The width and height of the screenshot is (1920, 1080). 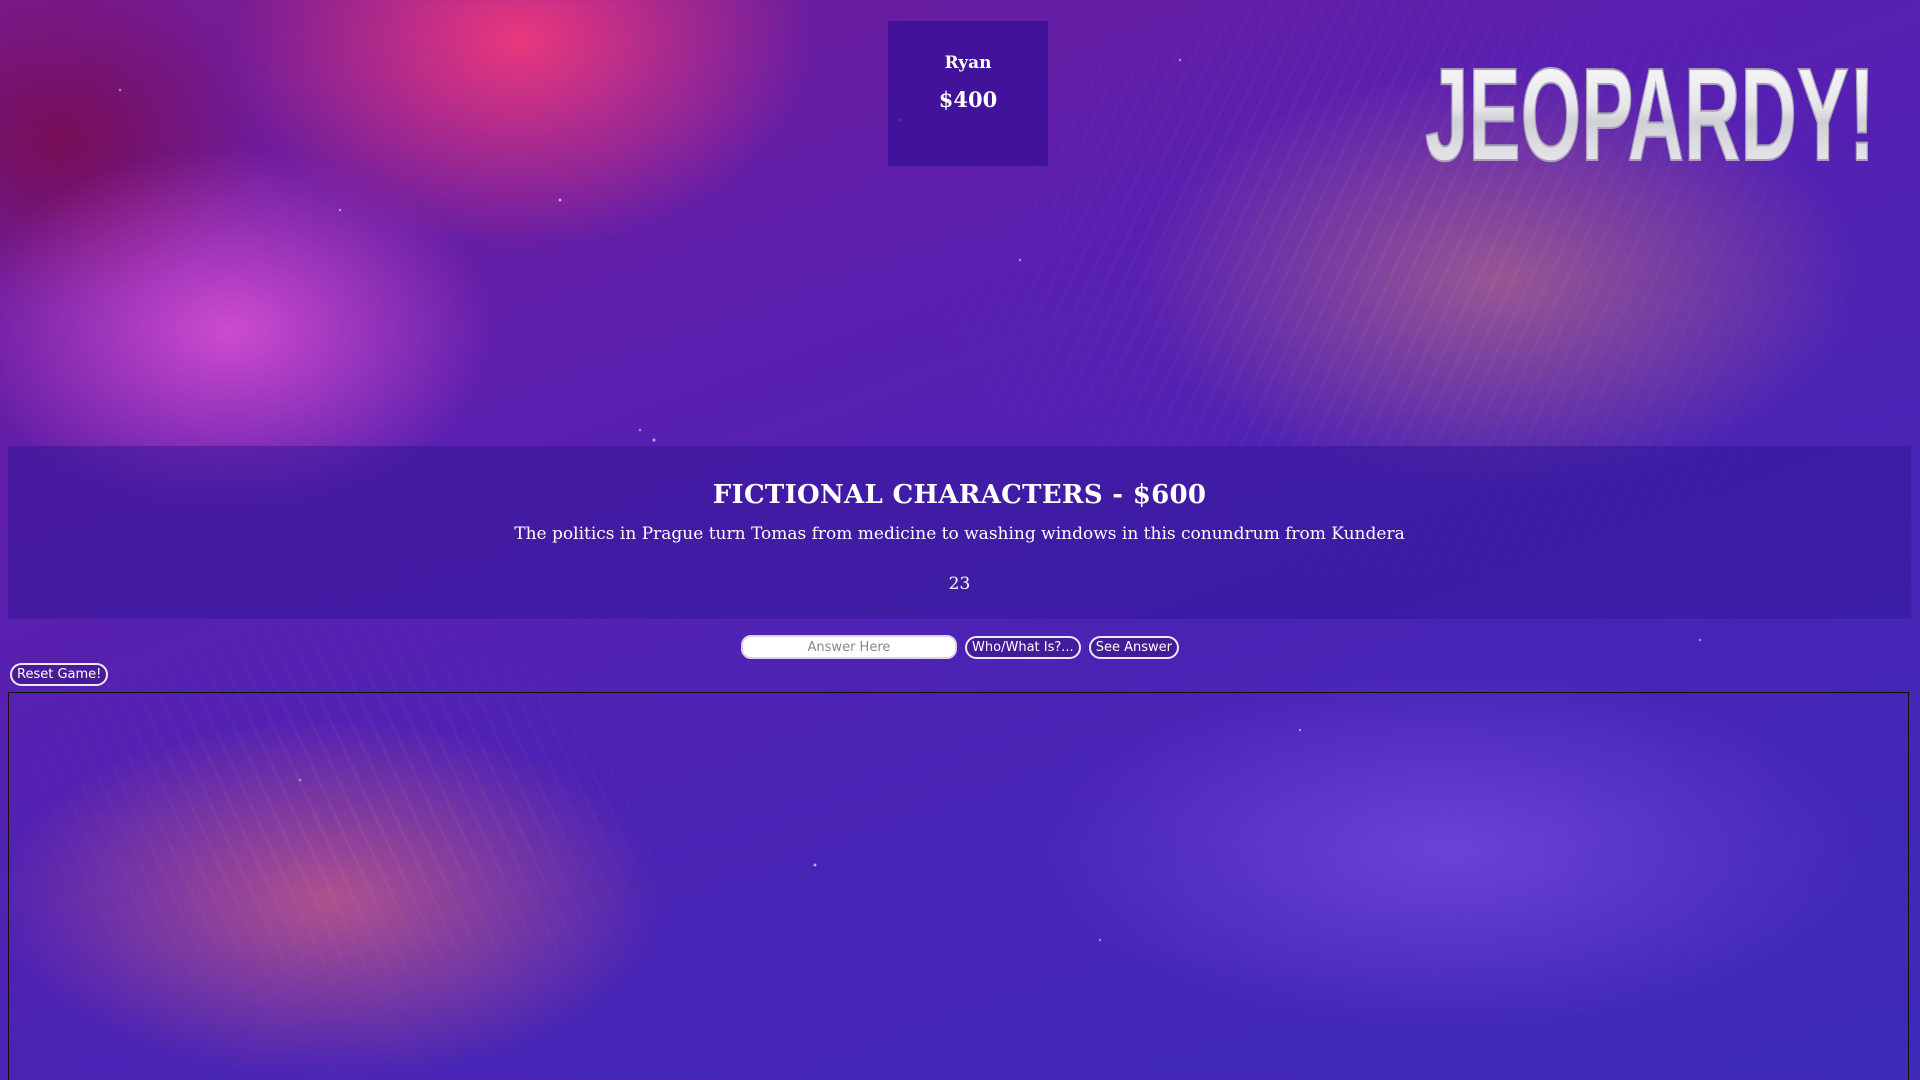 I want to click on player-score: $400, so click(x=968, y=99).